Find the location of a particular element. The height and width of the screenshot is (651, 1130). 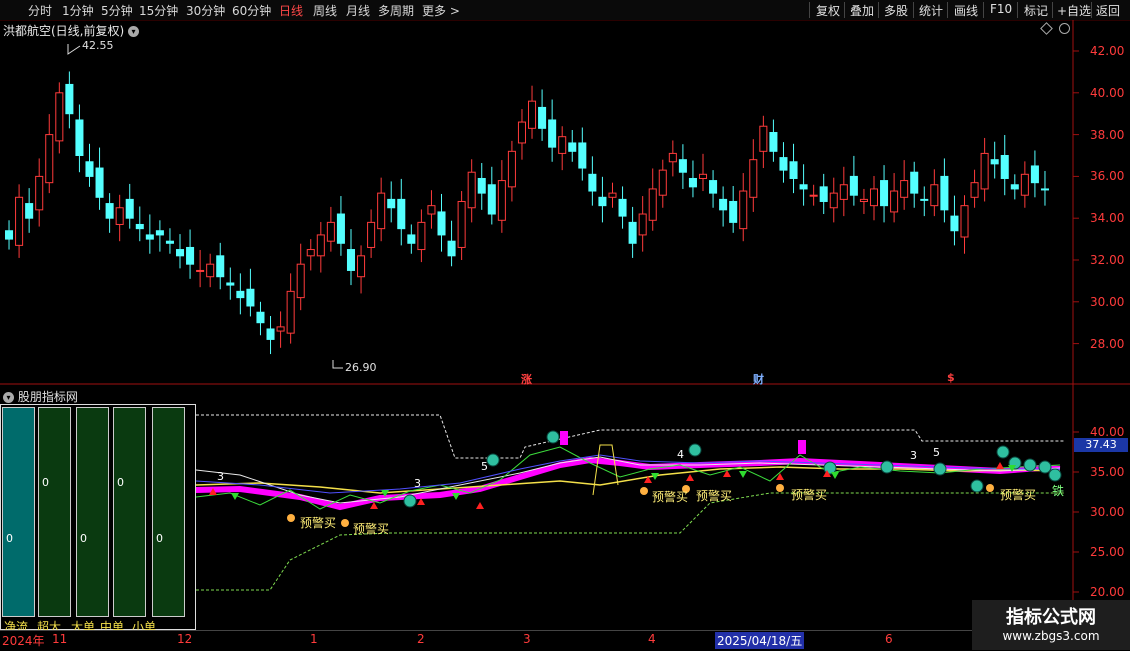

period-tab-5min: 5分钟 is located at coordinates (117, 10).